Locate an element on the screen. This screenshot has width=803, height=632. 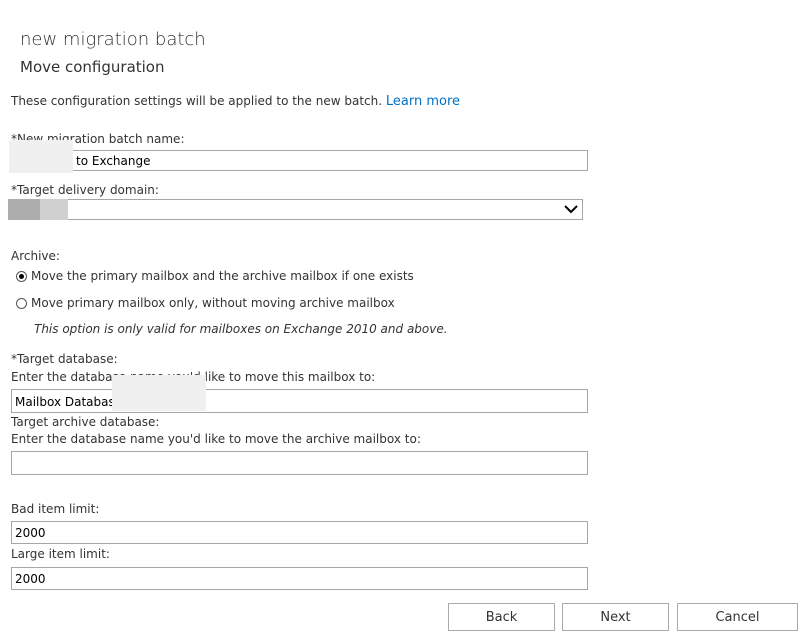
page-subtitle: Move configuration is located at coordinates (92, 67).